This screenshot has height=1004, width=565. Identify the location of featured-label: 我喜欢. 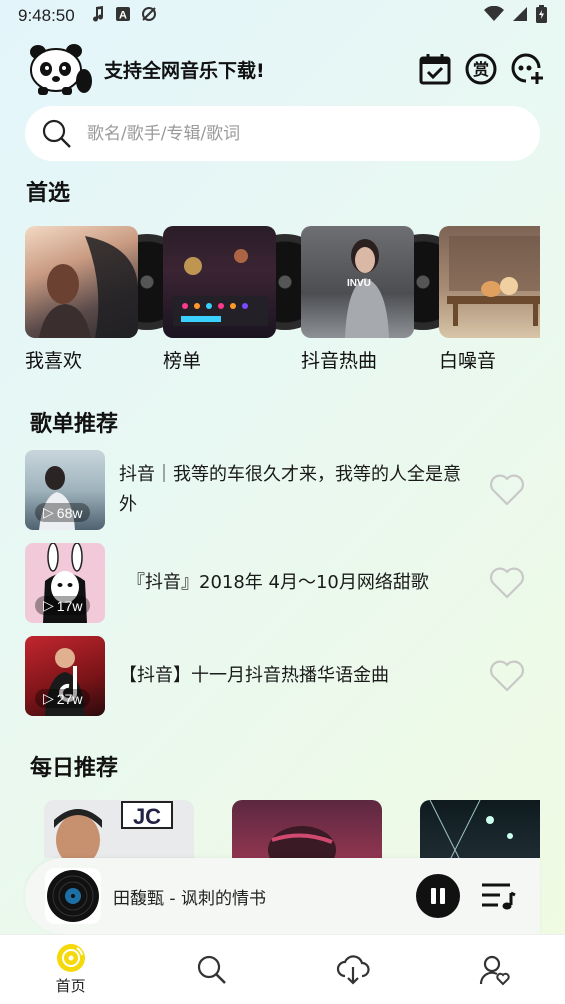
(54, 361).